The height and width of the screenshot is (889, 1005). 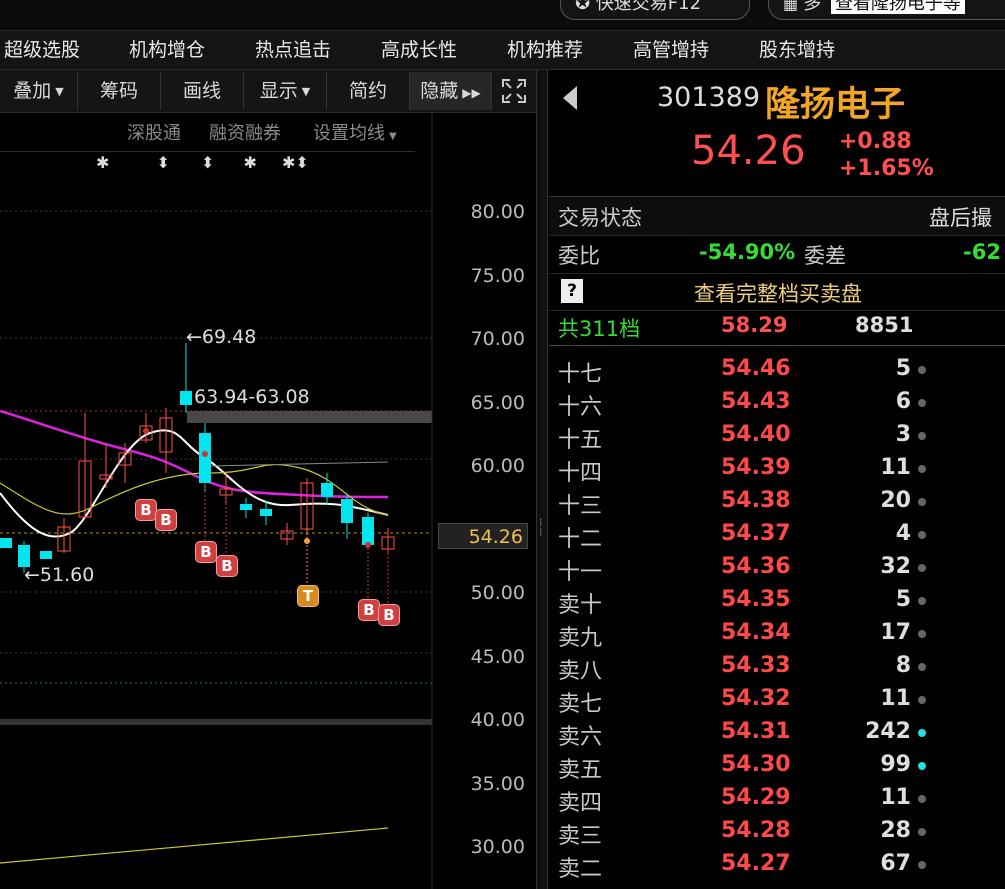 What do you see at coordinates (777, 405) in the screenshot?
I see `orderbook-row: 十六 54.43 6` at bounding box center [777, 405].